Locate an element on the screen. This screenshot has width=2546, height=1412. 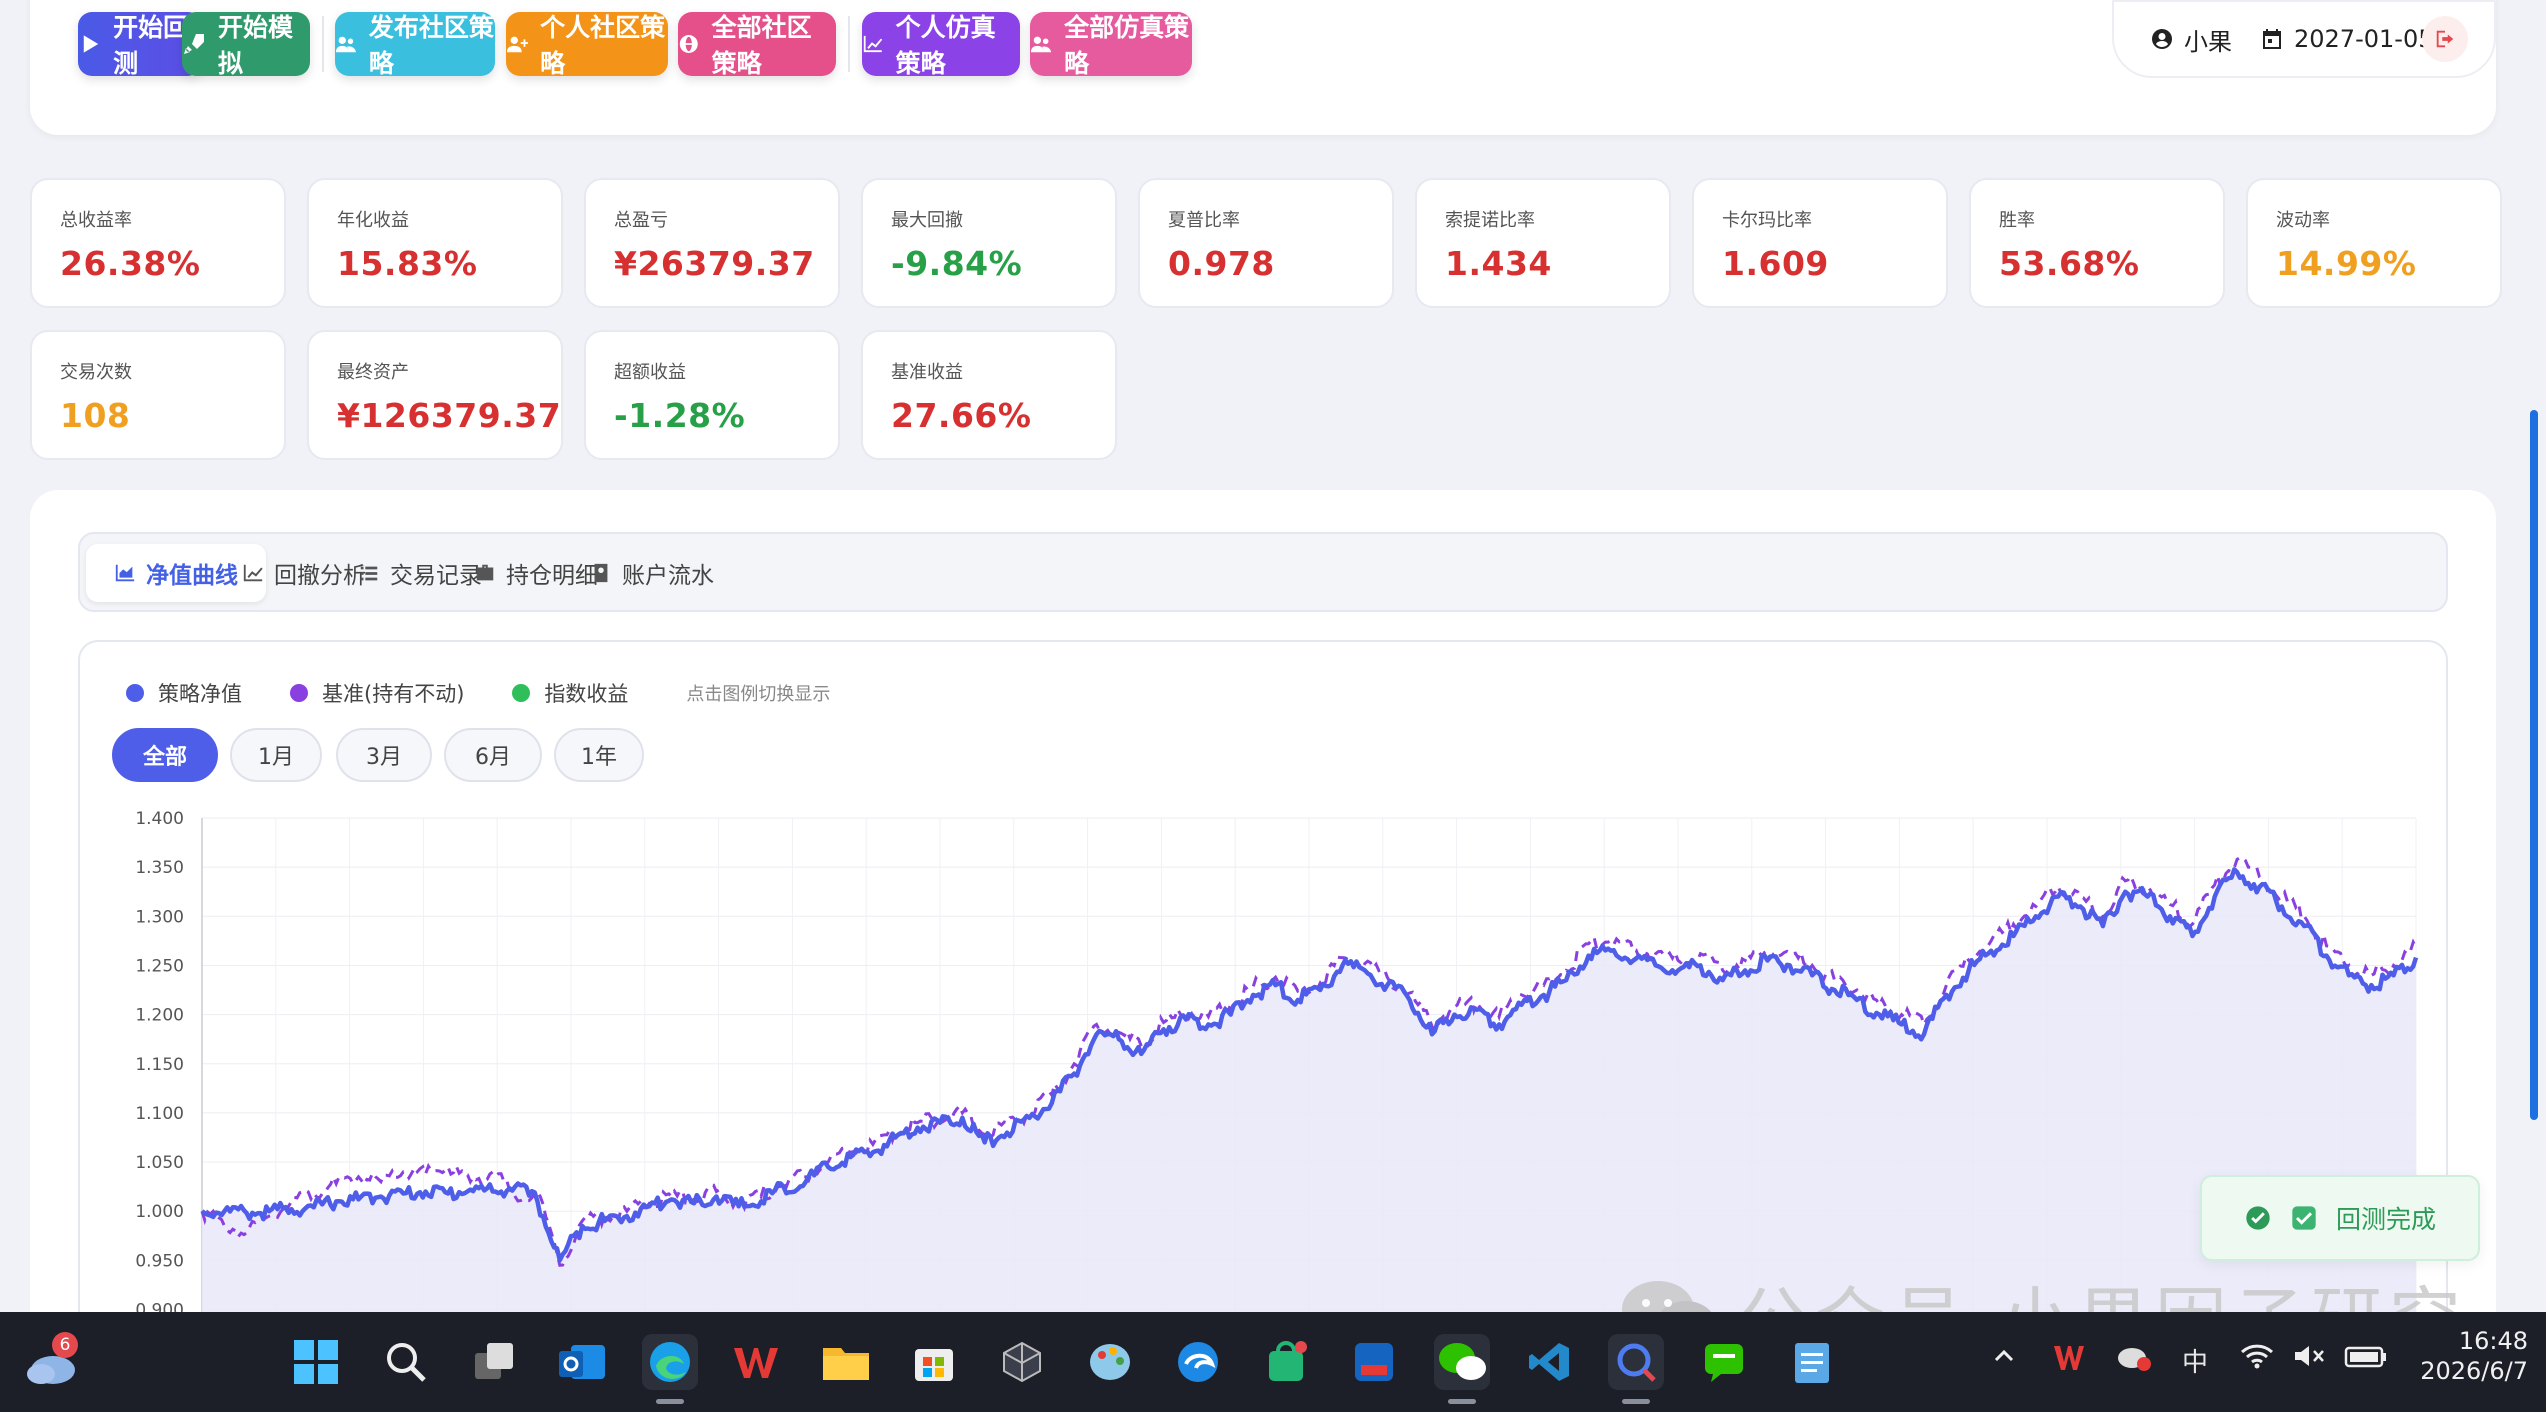
metric-value: 14.99% is located at coordinates (2346, 263).